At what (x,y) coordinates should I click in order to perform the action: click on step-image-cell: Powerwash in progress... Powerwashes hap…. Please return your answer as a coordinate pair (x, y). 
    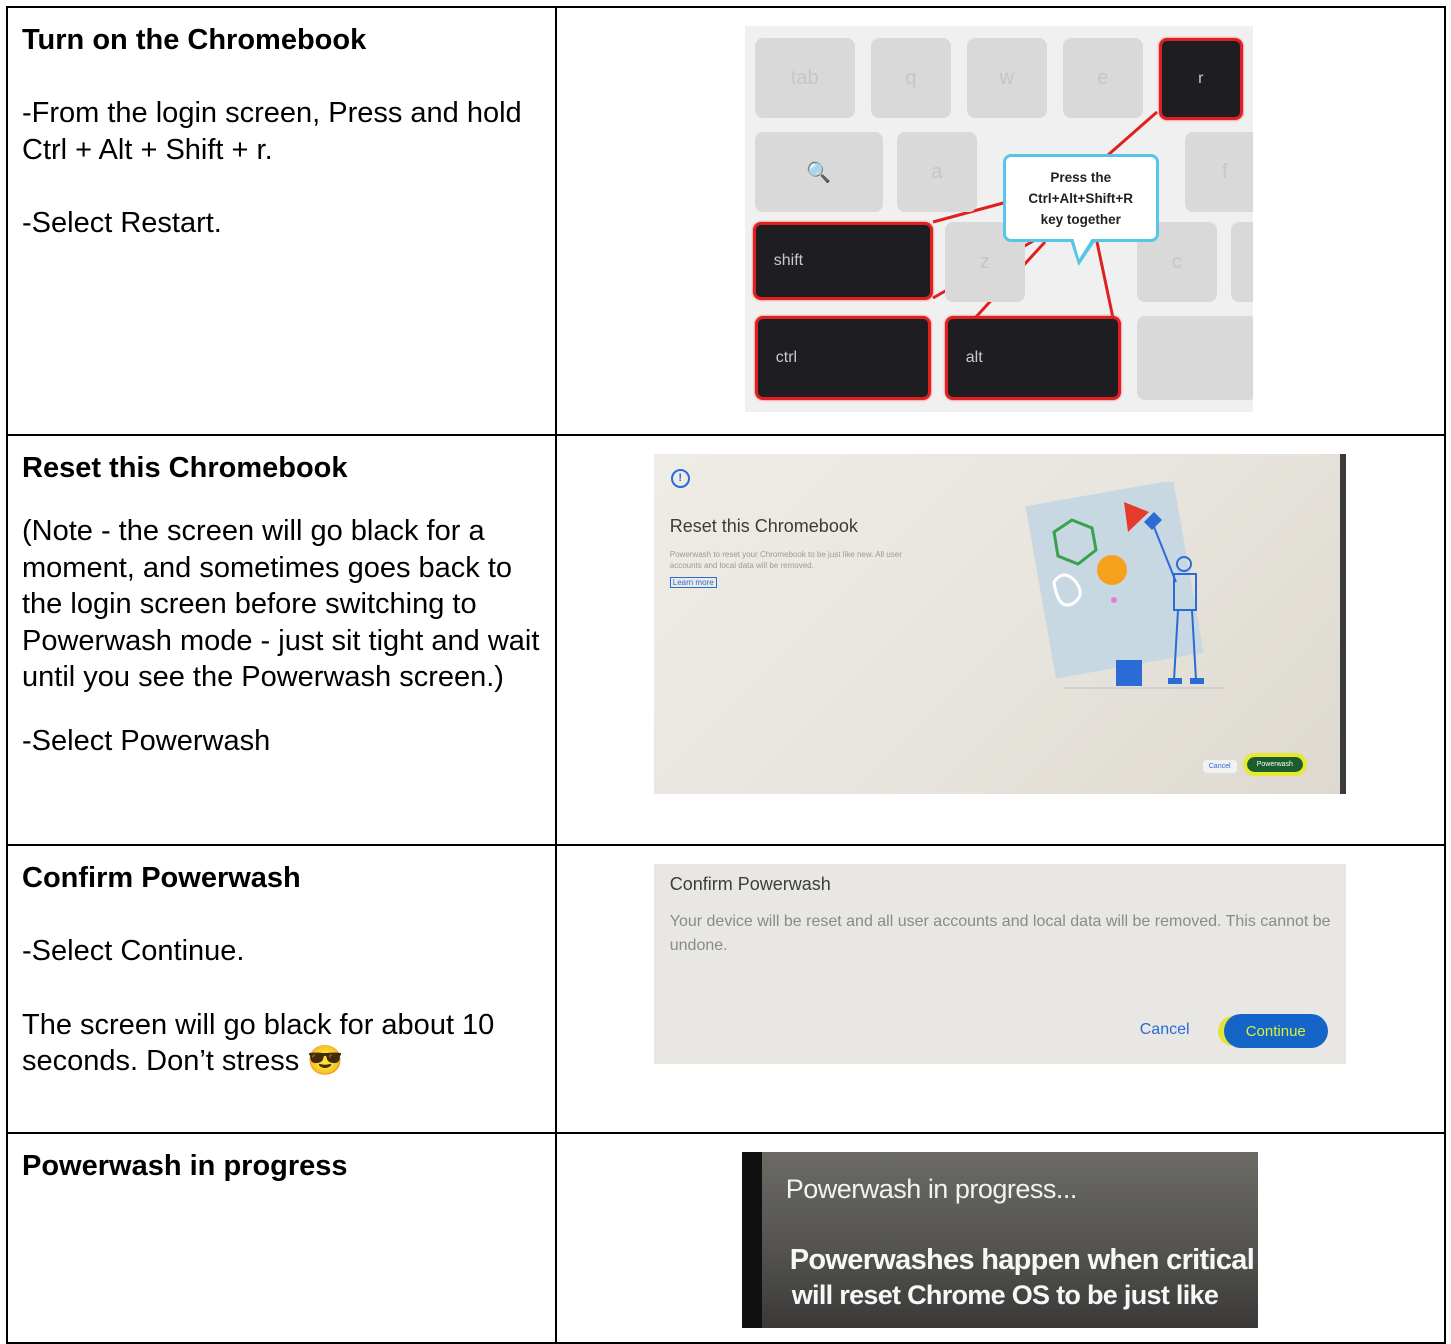
    Looking at the image, I should click on (1000, 1238).